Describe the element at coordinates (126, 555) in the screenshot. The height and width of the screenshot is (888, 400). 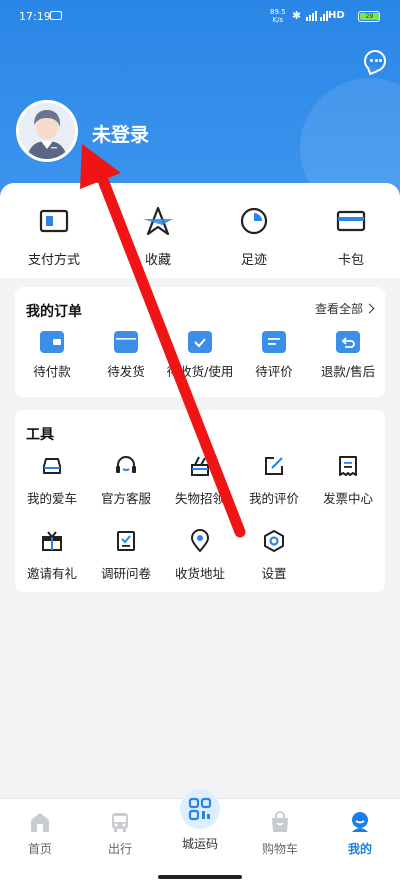
I see `tool-item-survey: 调研问卷` at that location.